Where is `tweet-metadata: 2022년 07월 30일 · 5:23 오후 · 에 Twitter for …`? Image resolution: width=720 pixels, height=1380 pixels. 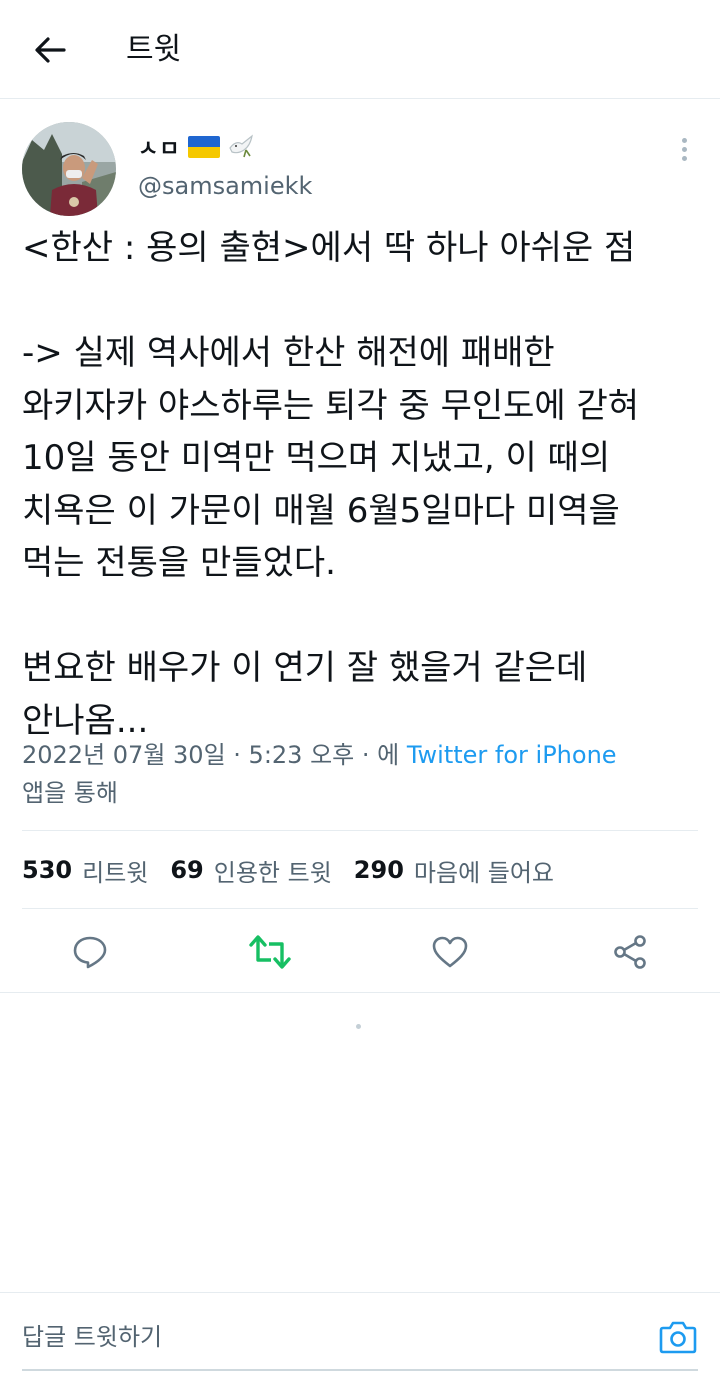
tweet-metadata: 2022년 07월 30일 · 5:23 오후 · 에 Twitter for … is located at coordinates (362, 774).